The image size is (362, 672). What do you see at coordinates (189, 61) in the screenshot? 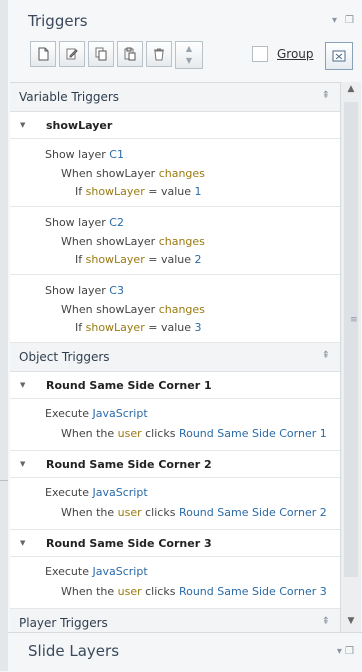
I see `move-down-icon: ▼` at bounding box center [189, 61].